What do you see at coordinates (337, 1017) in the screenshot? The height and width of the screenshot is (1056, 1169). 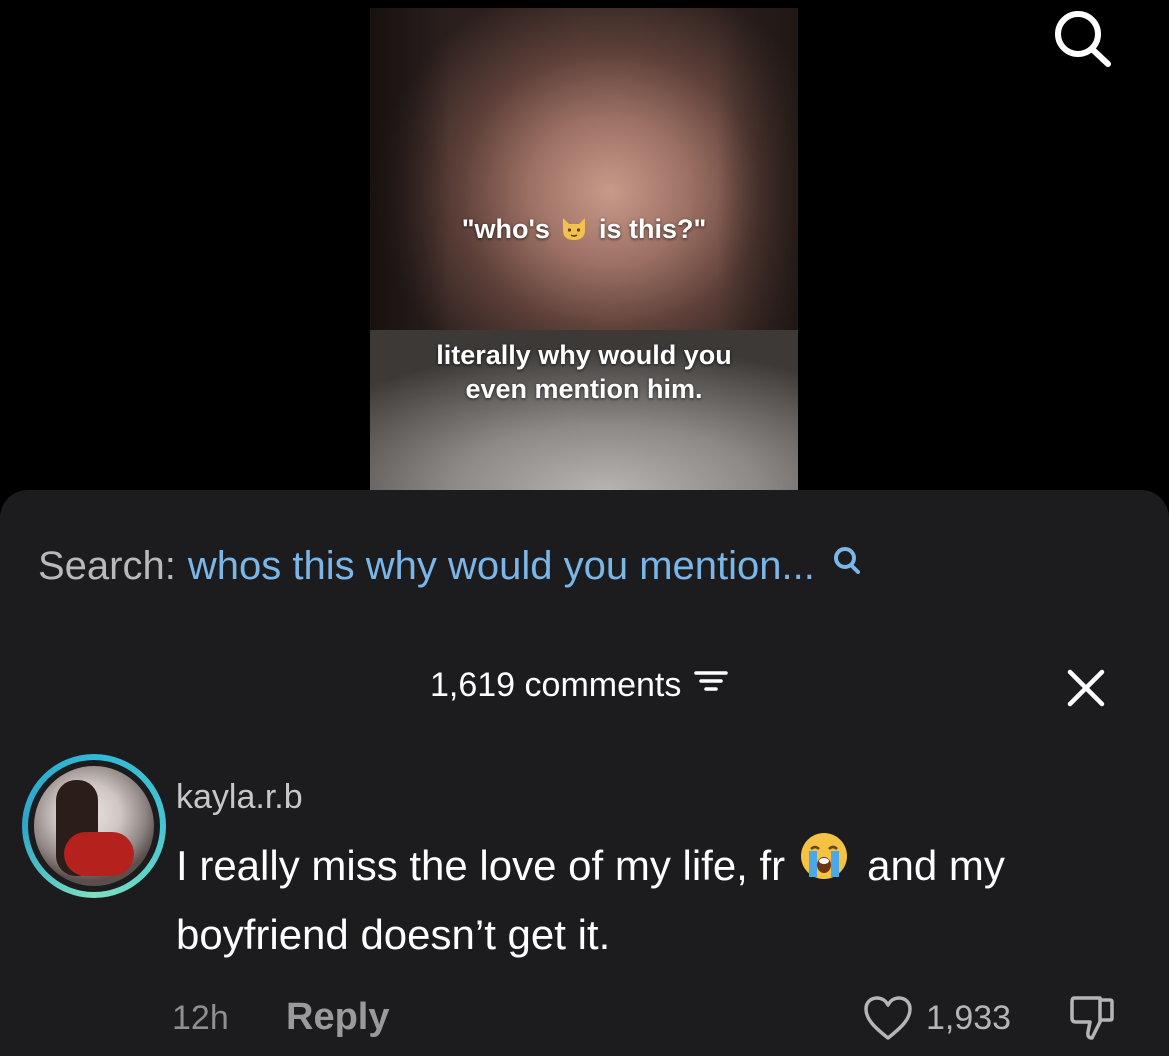 I see `reply-button: Reply` at bounding box center [337, 1017].